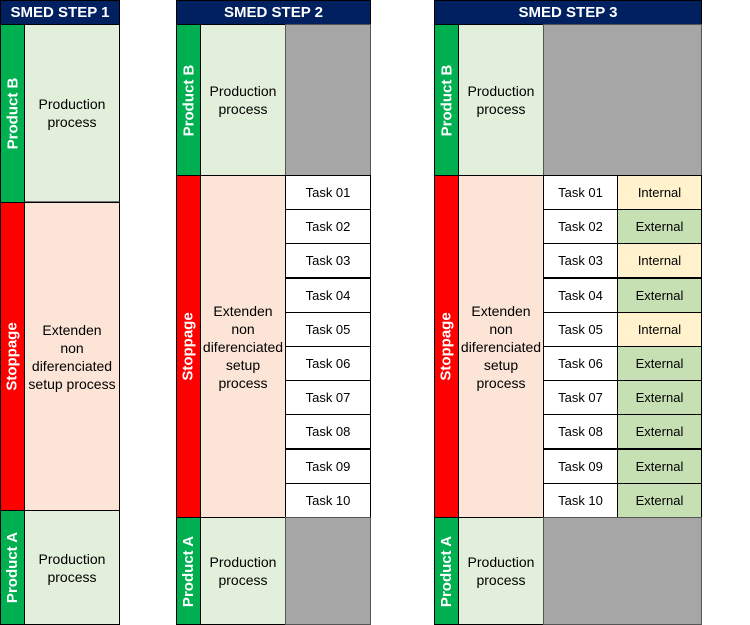  Describe the element at coordinates (72, 356) in the screenshot. I see `step1-setup-process: Extenden non diferenciated setup process` at that location.